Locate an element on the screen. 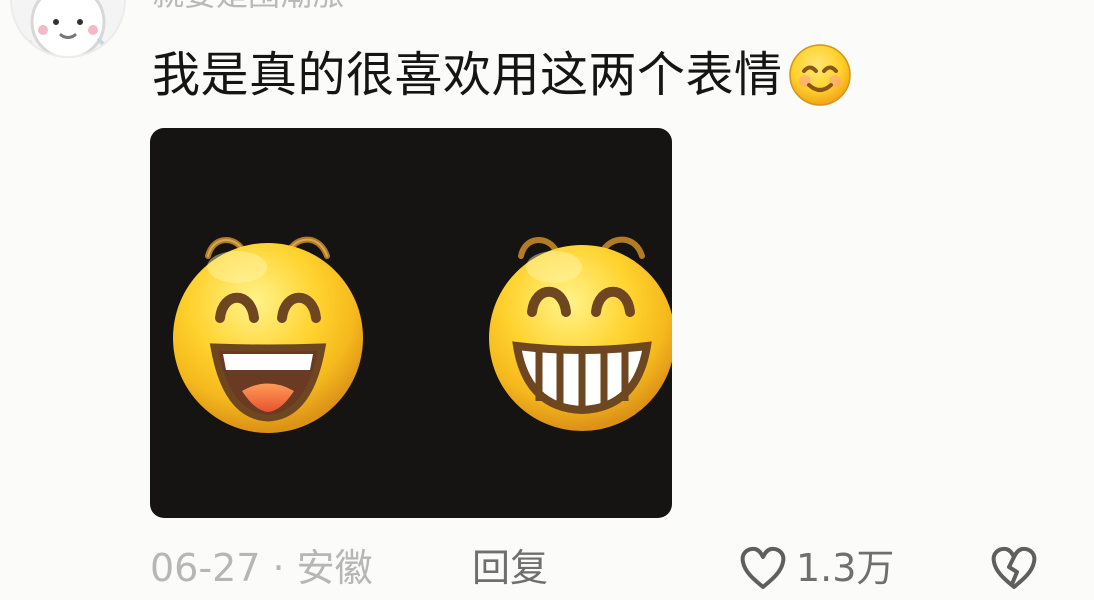 This screenshot has height=600, width=1094. comment-body: 我是真的很喜欢用这两个表情 is located at coordinates (502, 75).